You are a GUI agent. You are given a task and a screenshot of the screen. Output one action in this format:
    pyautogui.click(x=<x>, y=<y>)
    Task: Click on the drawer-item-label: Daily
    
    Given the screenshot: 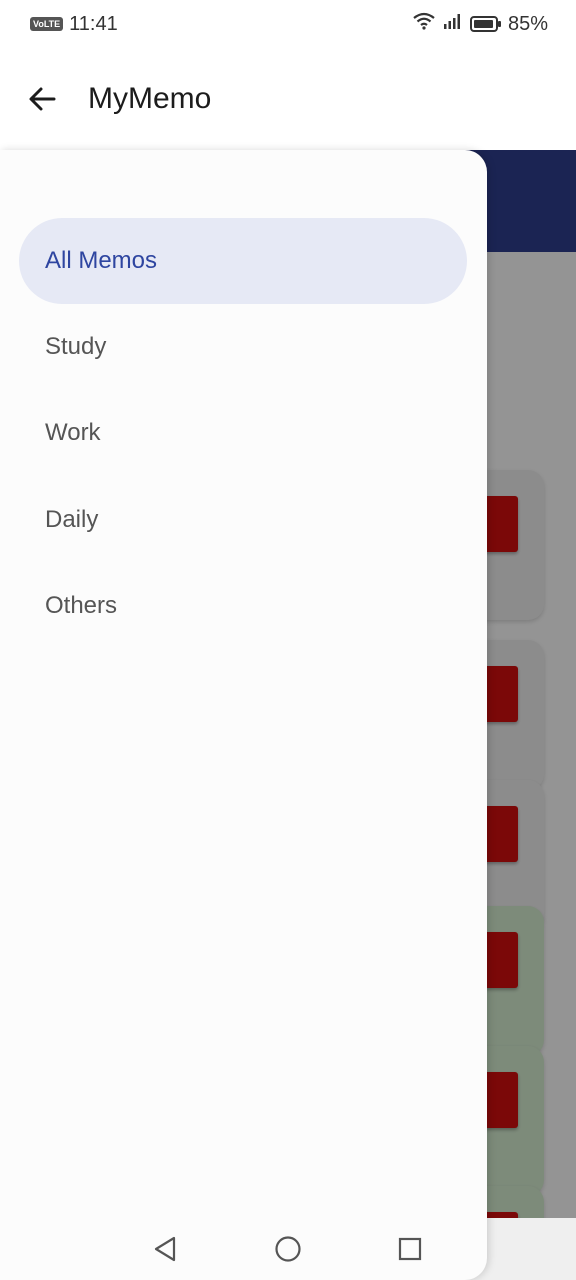 What is the action you would take?
    pyautogui.click(x=72, y=519)
    